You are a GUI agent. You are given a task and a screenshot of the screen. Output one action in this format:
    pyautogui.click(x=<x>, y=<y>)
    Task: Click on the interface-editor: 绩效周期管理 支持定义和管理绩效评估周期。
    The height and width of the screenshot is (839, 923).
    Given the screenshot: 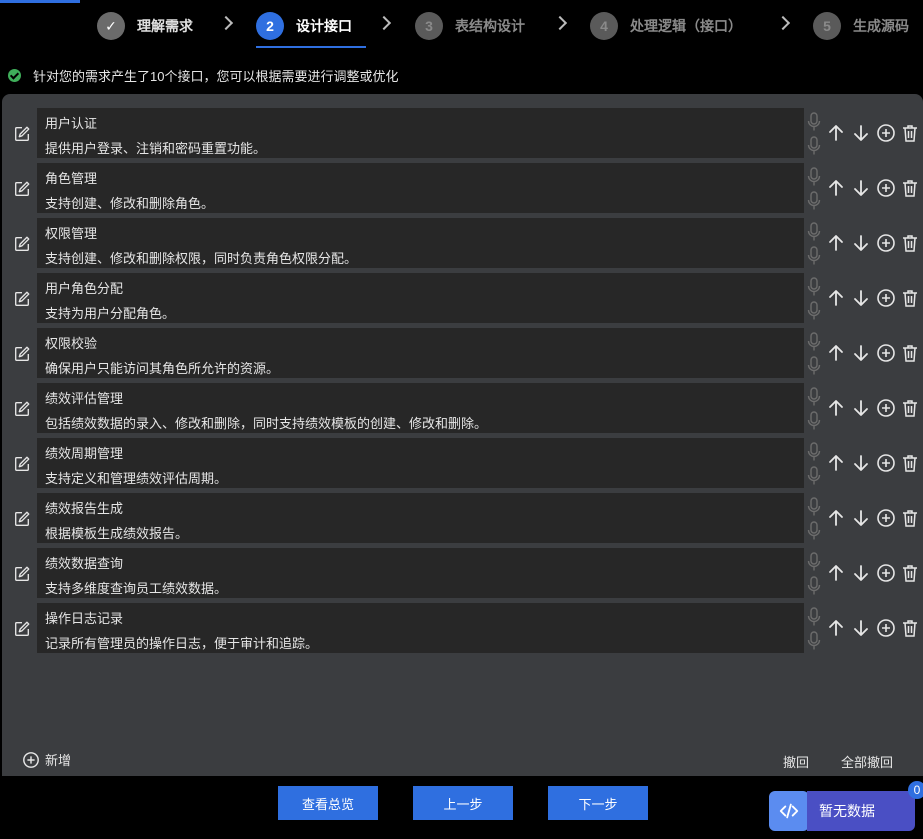 What is the action you would take?
    pyautogui.click(x=420, y=463)
    